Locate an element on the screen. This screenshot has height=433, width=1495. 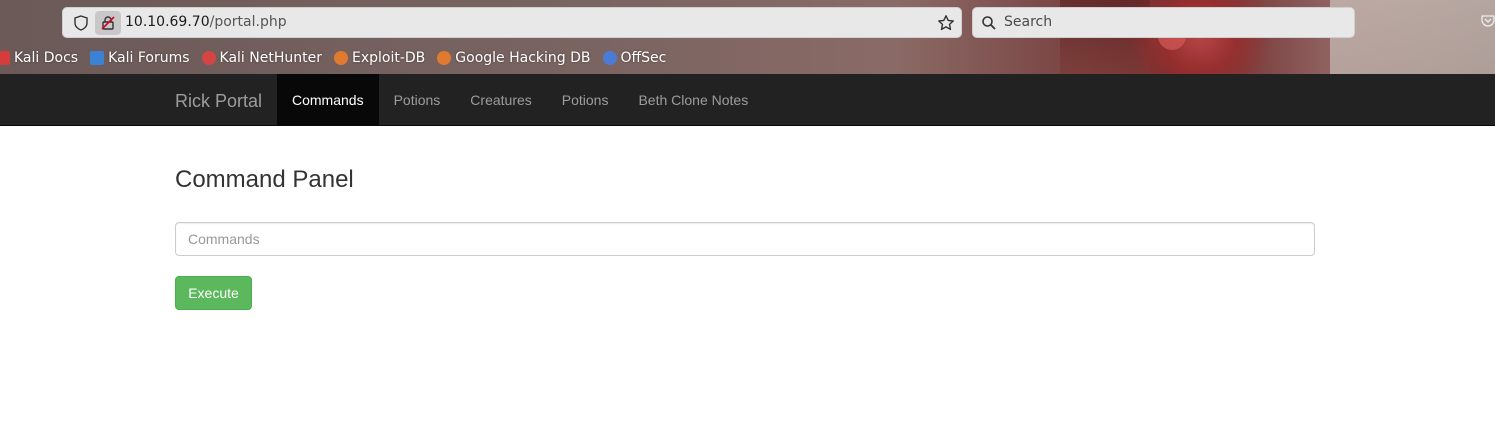
bookmark-kali-forums: Kali Forums is located at coordinates (140, 58).